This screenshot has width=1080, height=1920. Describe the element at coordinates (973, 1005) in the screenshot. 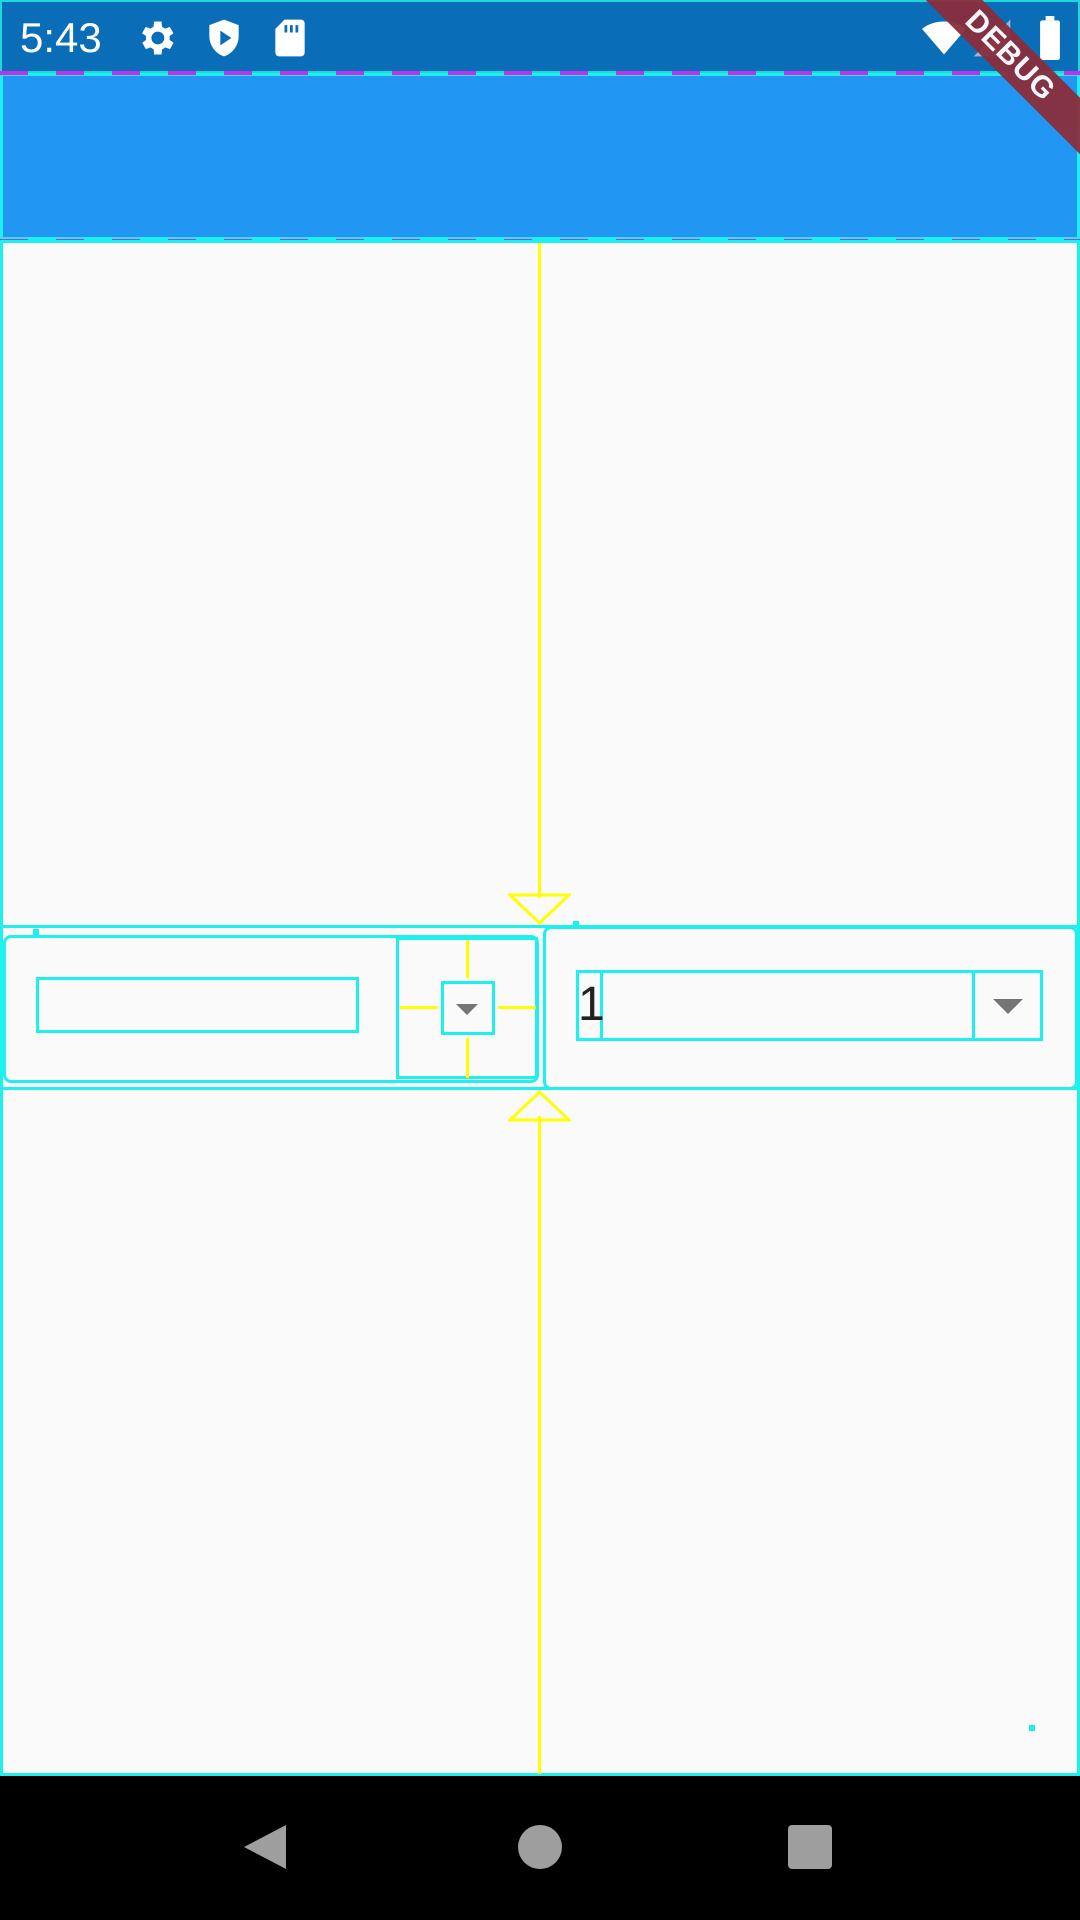

I see `right-dropdown-divider` at that location.